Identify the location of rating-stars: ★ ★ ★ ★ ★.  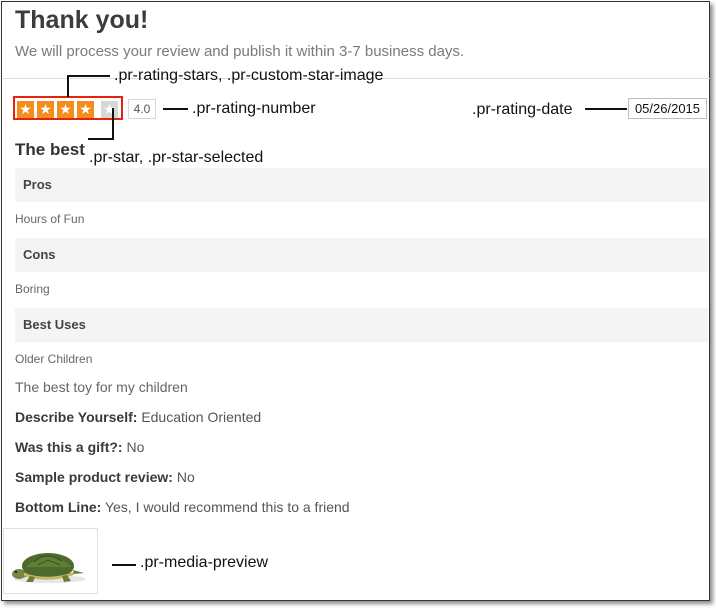
(68, 108).